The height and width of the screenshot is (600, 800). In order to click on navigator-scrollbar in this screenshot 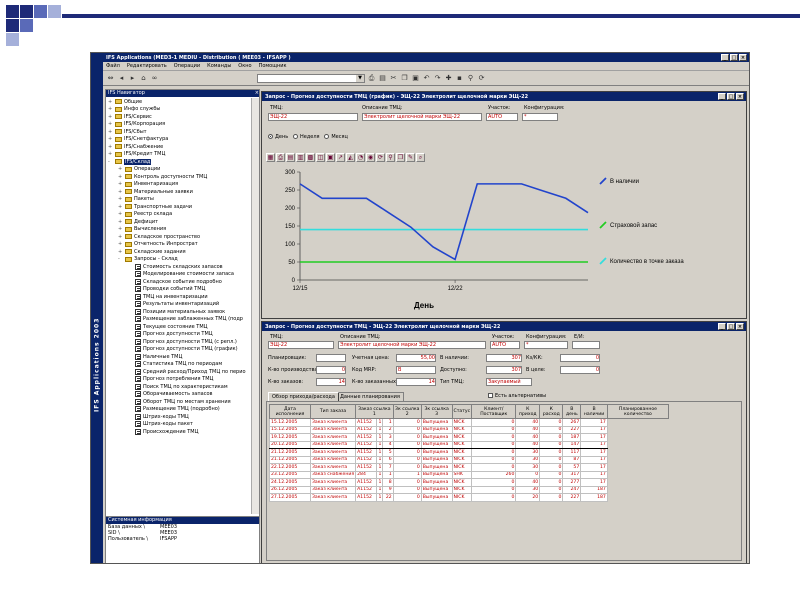, I will do `click(255, 306)`.